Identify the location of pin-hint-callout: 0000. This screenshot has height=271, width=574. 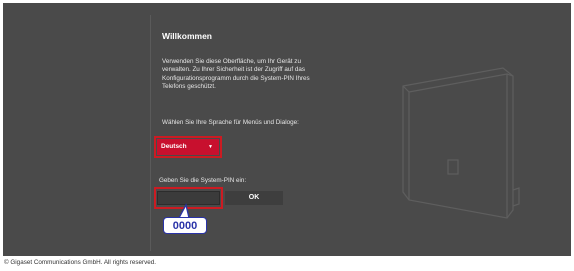
(185, 225).